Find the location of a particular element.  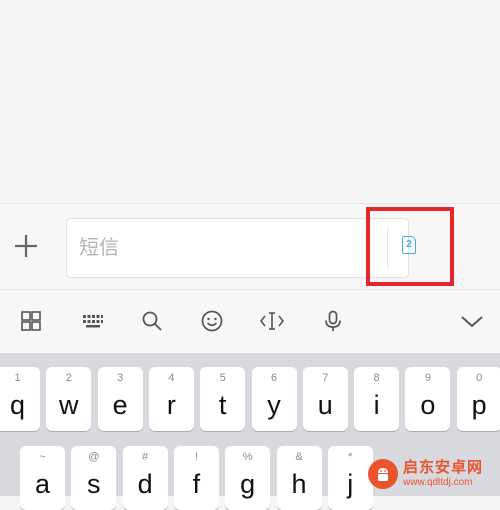

key-secondary-label: @ is located at coordinates (94, 457).